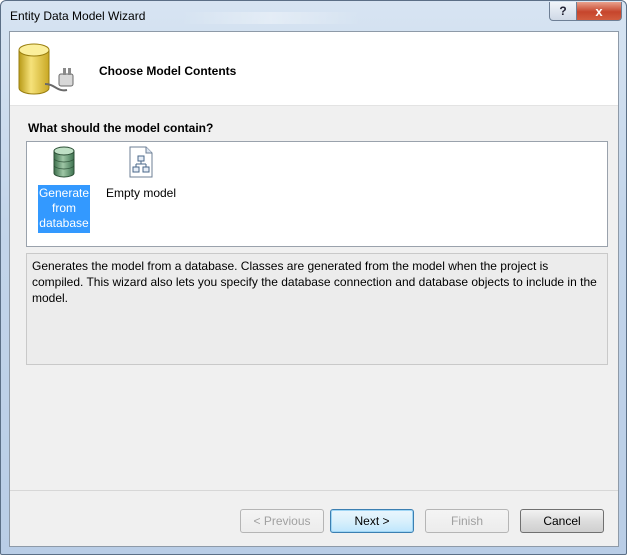  What do you see at coordinates (271, 18) in the screenshot?
I see `background-titlebar-glare` at bounding box center [271, 18].